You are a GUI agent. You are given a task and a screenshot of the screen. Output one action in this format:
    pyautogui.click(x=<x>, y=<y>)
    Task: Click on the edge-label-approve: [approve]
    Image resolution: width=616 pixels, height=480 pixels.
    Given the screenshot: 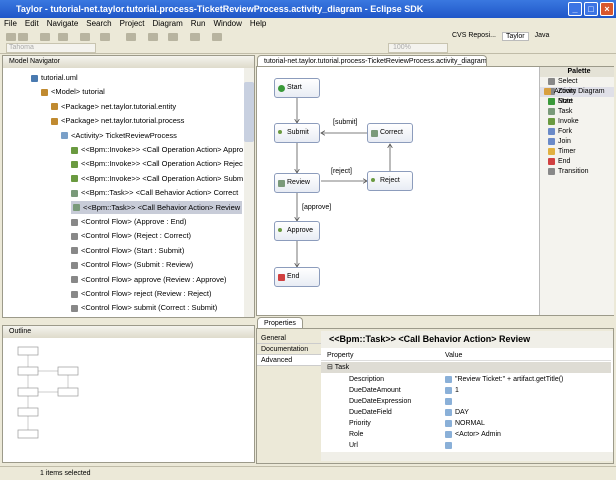 What is the action you would take?
    pyautogui.click(x=316, y=207)
    